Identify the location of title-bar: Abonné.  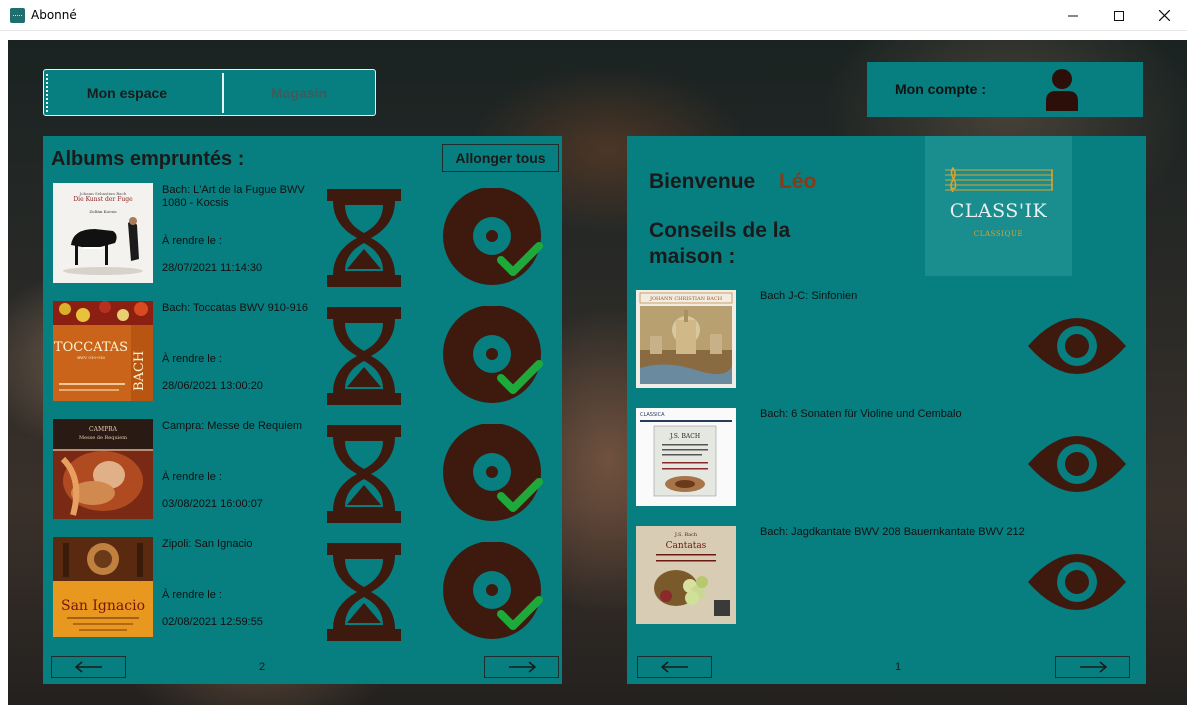
(593, 15).